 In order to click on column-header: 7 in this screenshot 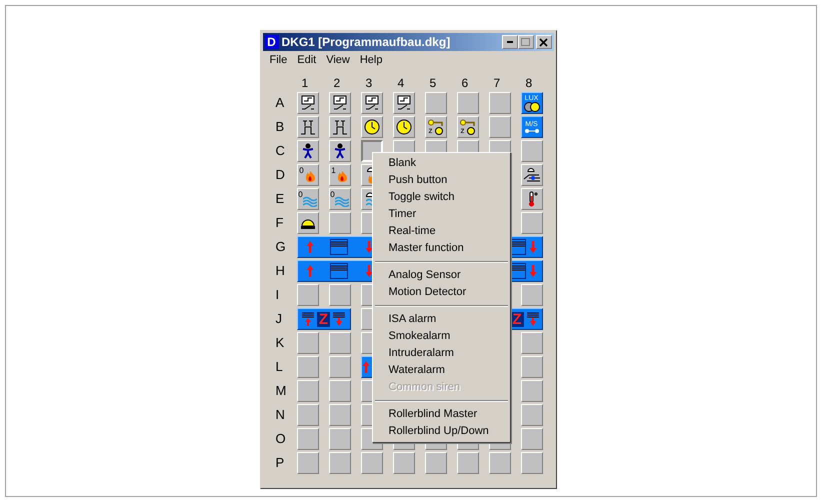, I will do `click(497, 83)`.